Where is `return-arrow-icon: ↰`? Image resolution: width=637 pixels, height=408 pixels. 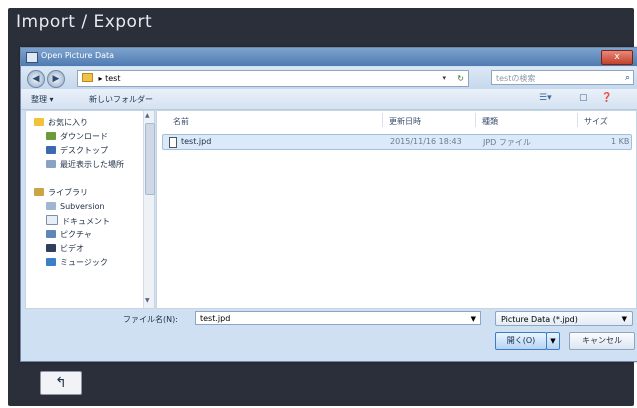 return-arrow-icon: ↰ is located at coordinates (61, 383).